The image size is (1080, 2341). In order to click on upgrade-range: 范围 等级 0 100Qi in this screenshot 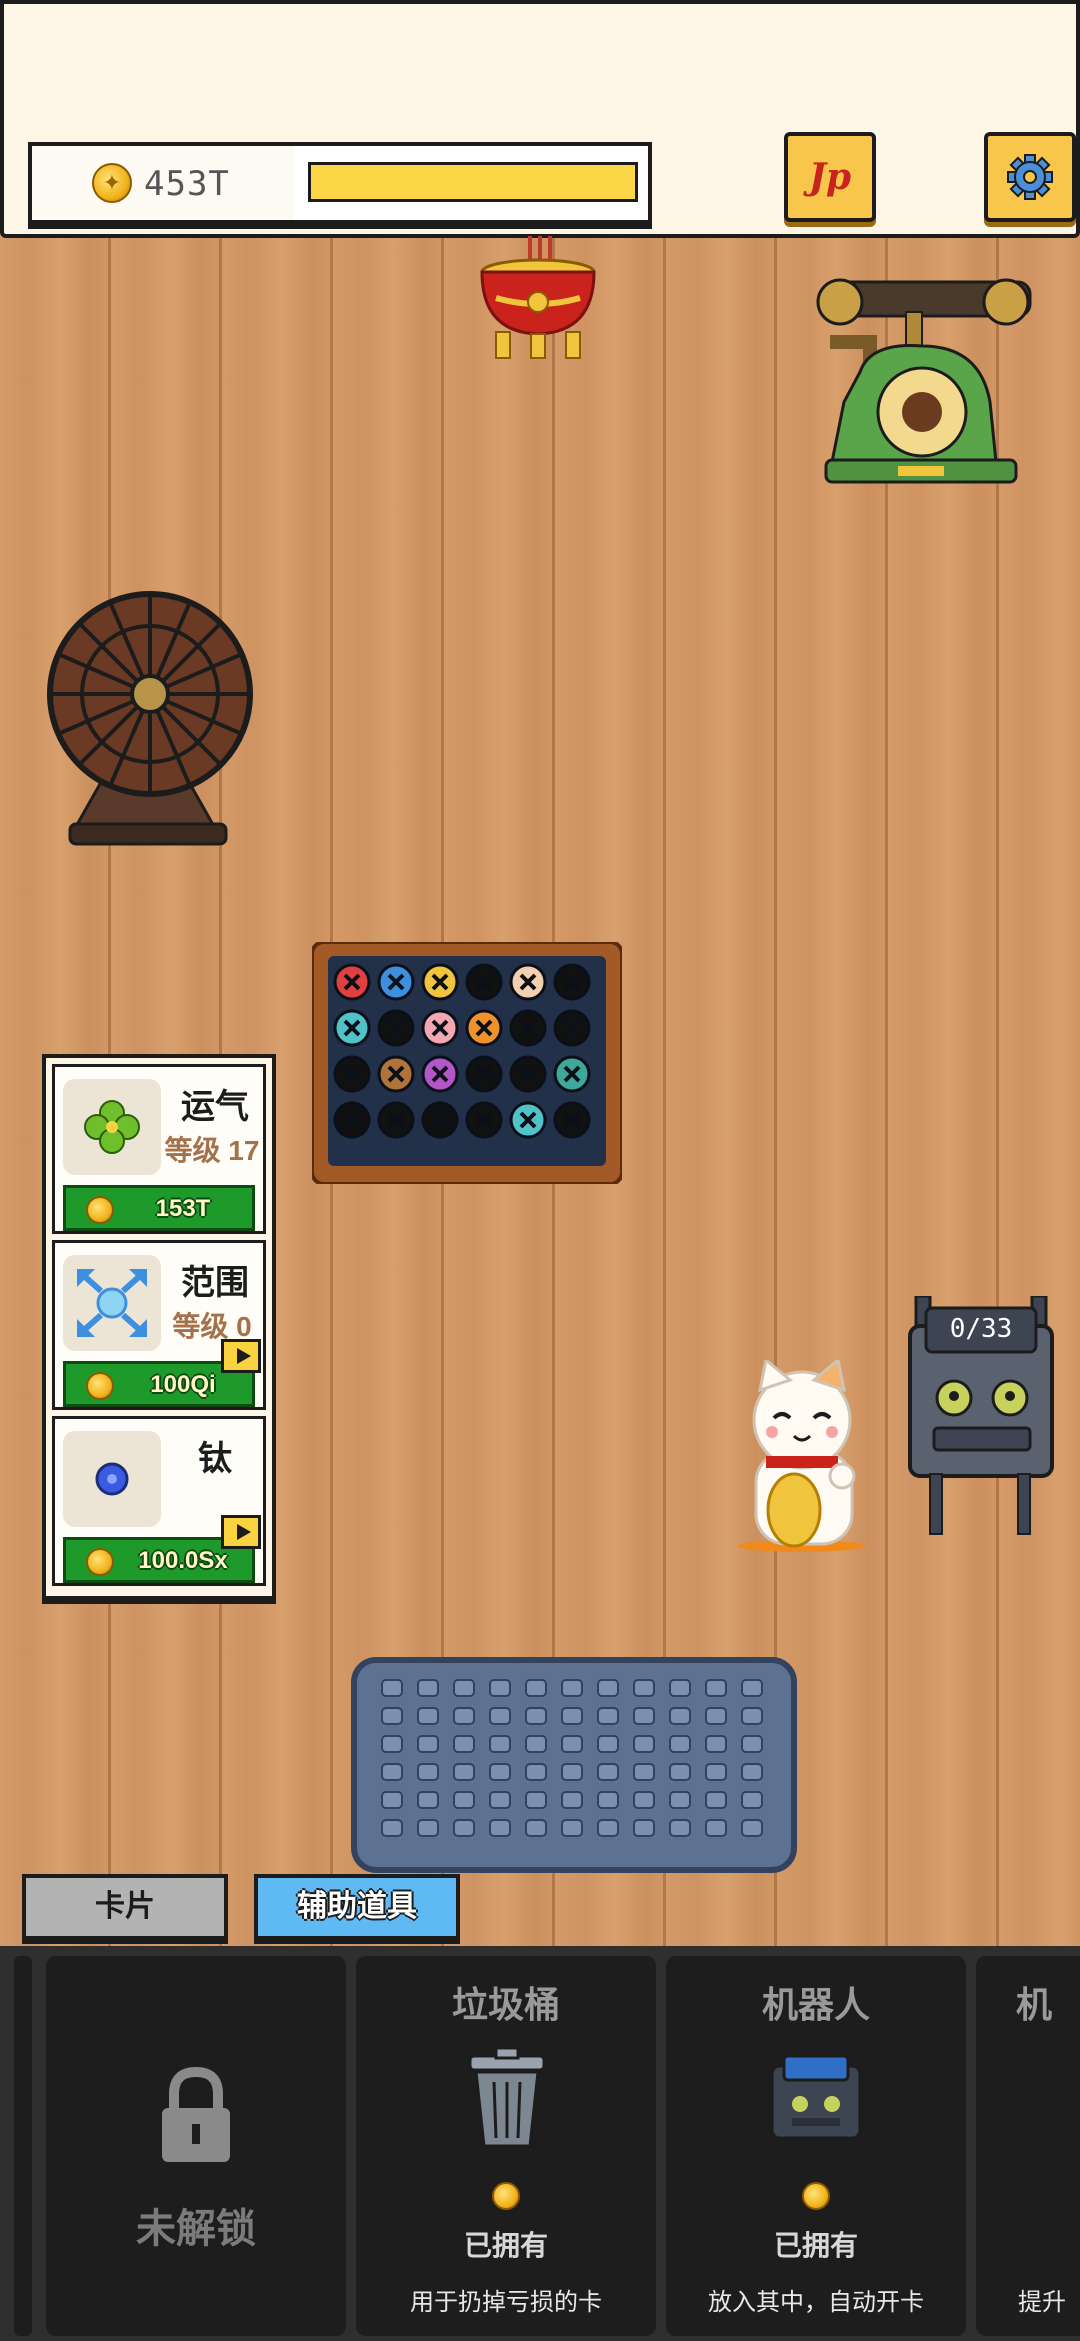, I will do `click(159, 1325)`.